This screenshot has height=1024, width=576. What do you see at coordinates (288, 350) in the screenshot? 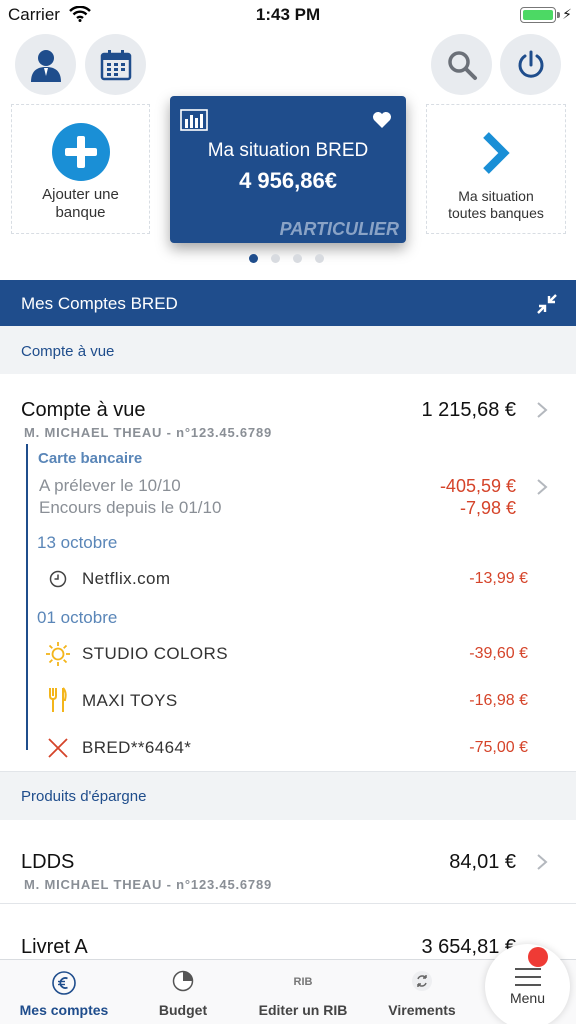
I see `group-header-current: Compte à vue` at bounding box center [288, 350].